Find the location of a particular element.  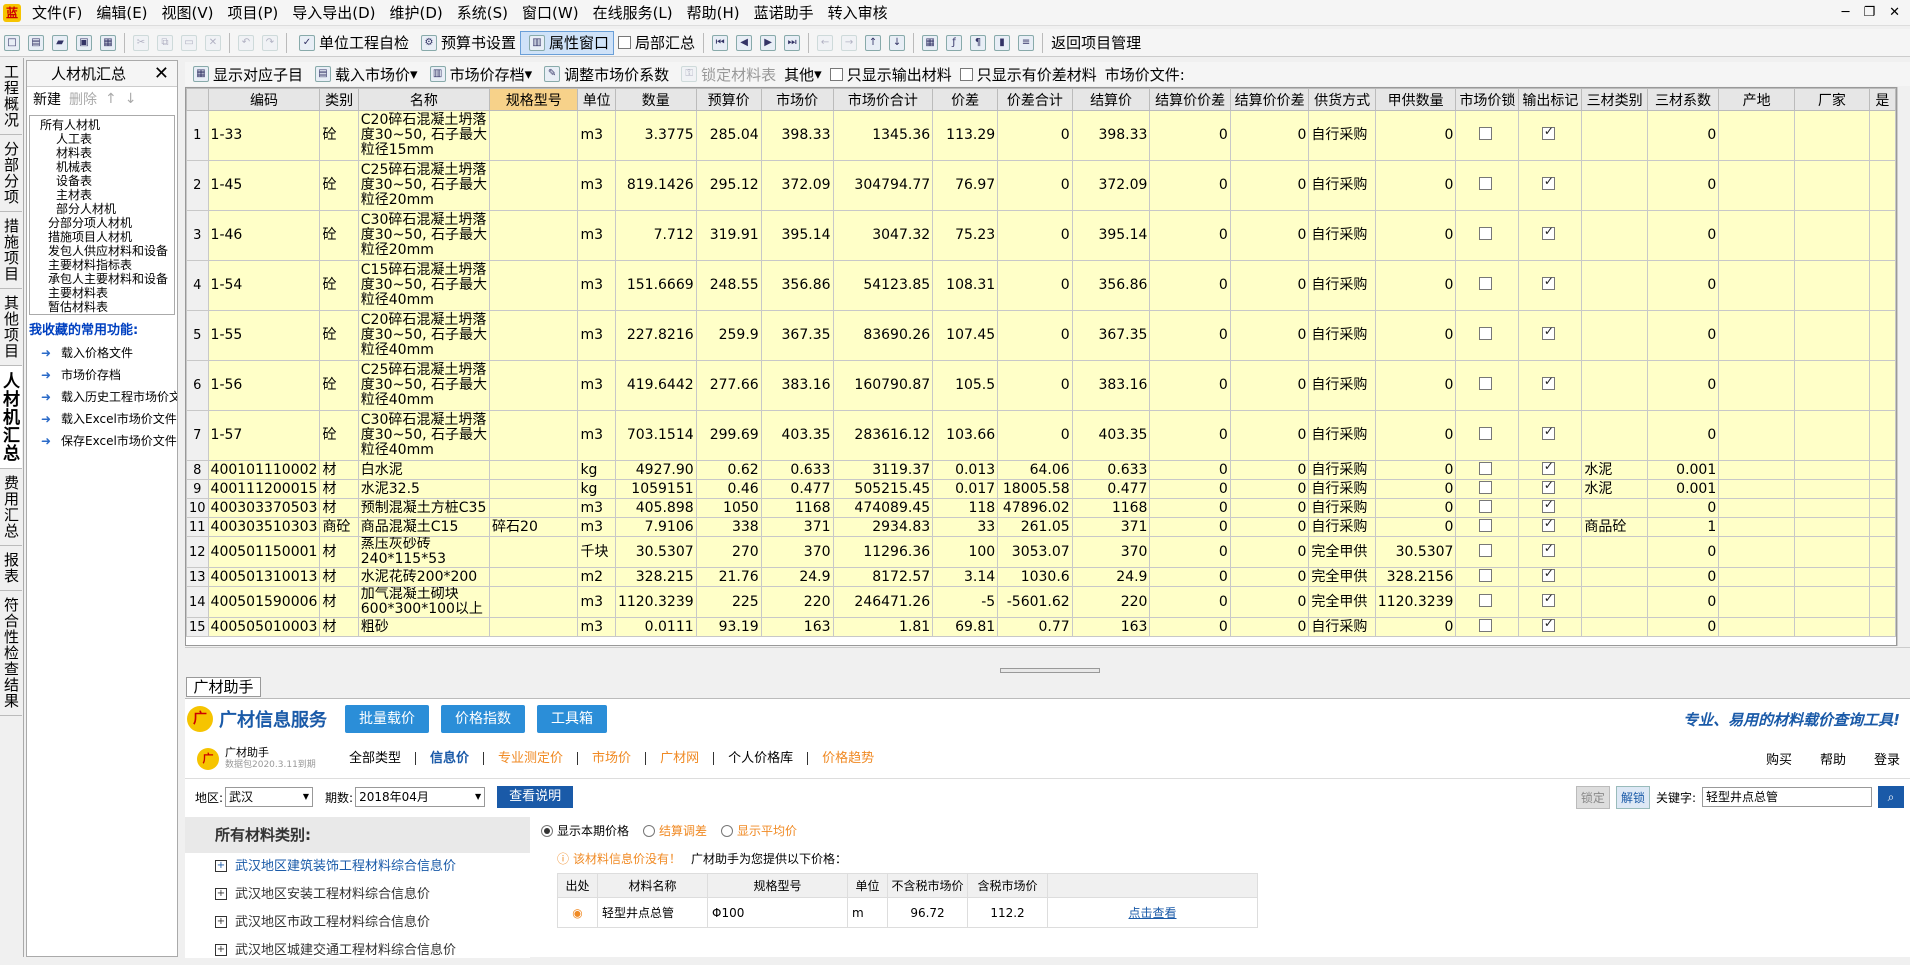

nav-right-item: 帮助 is located at coordinates (1833, 758).